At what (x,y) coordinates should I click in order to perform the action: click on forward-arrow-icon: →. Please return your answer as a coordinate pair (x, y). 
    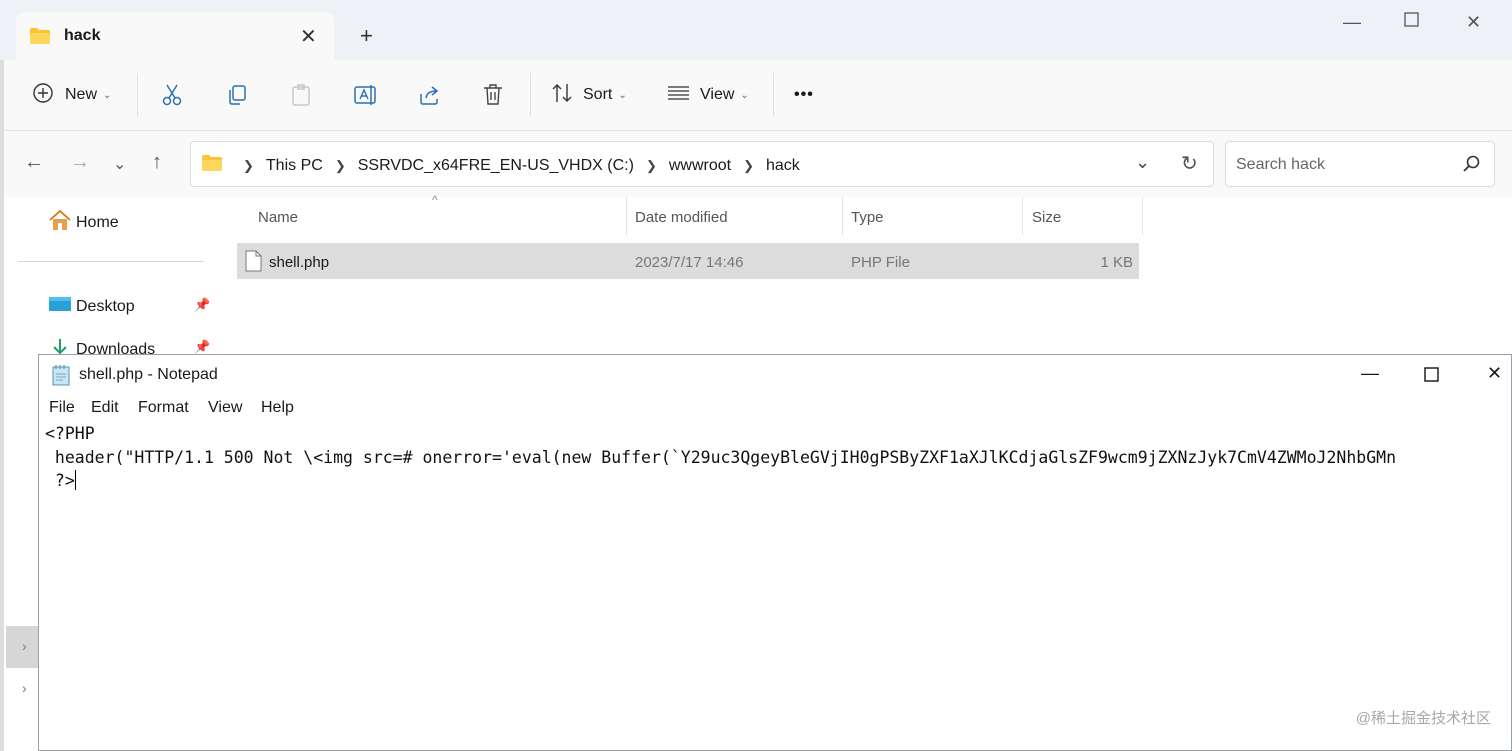
    Looking at the image, I should click on (80, 162).